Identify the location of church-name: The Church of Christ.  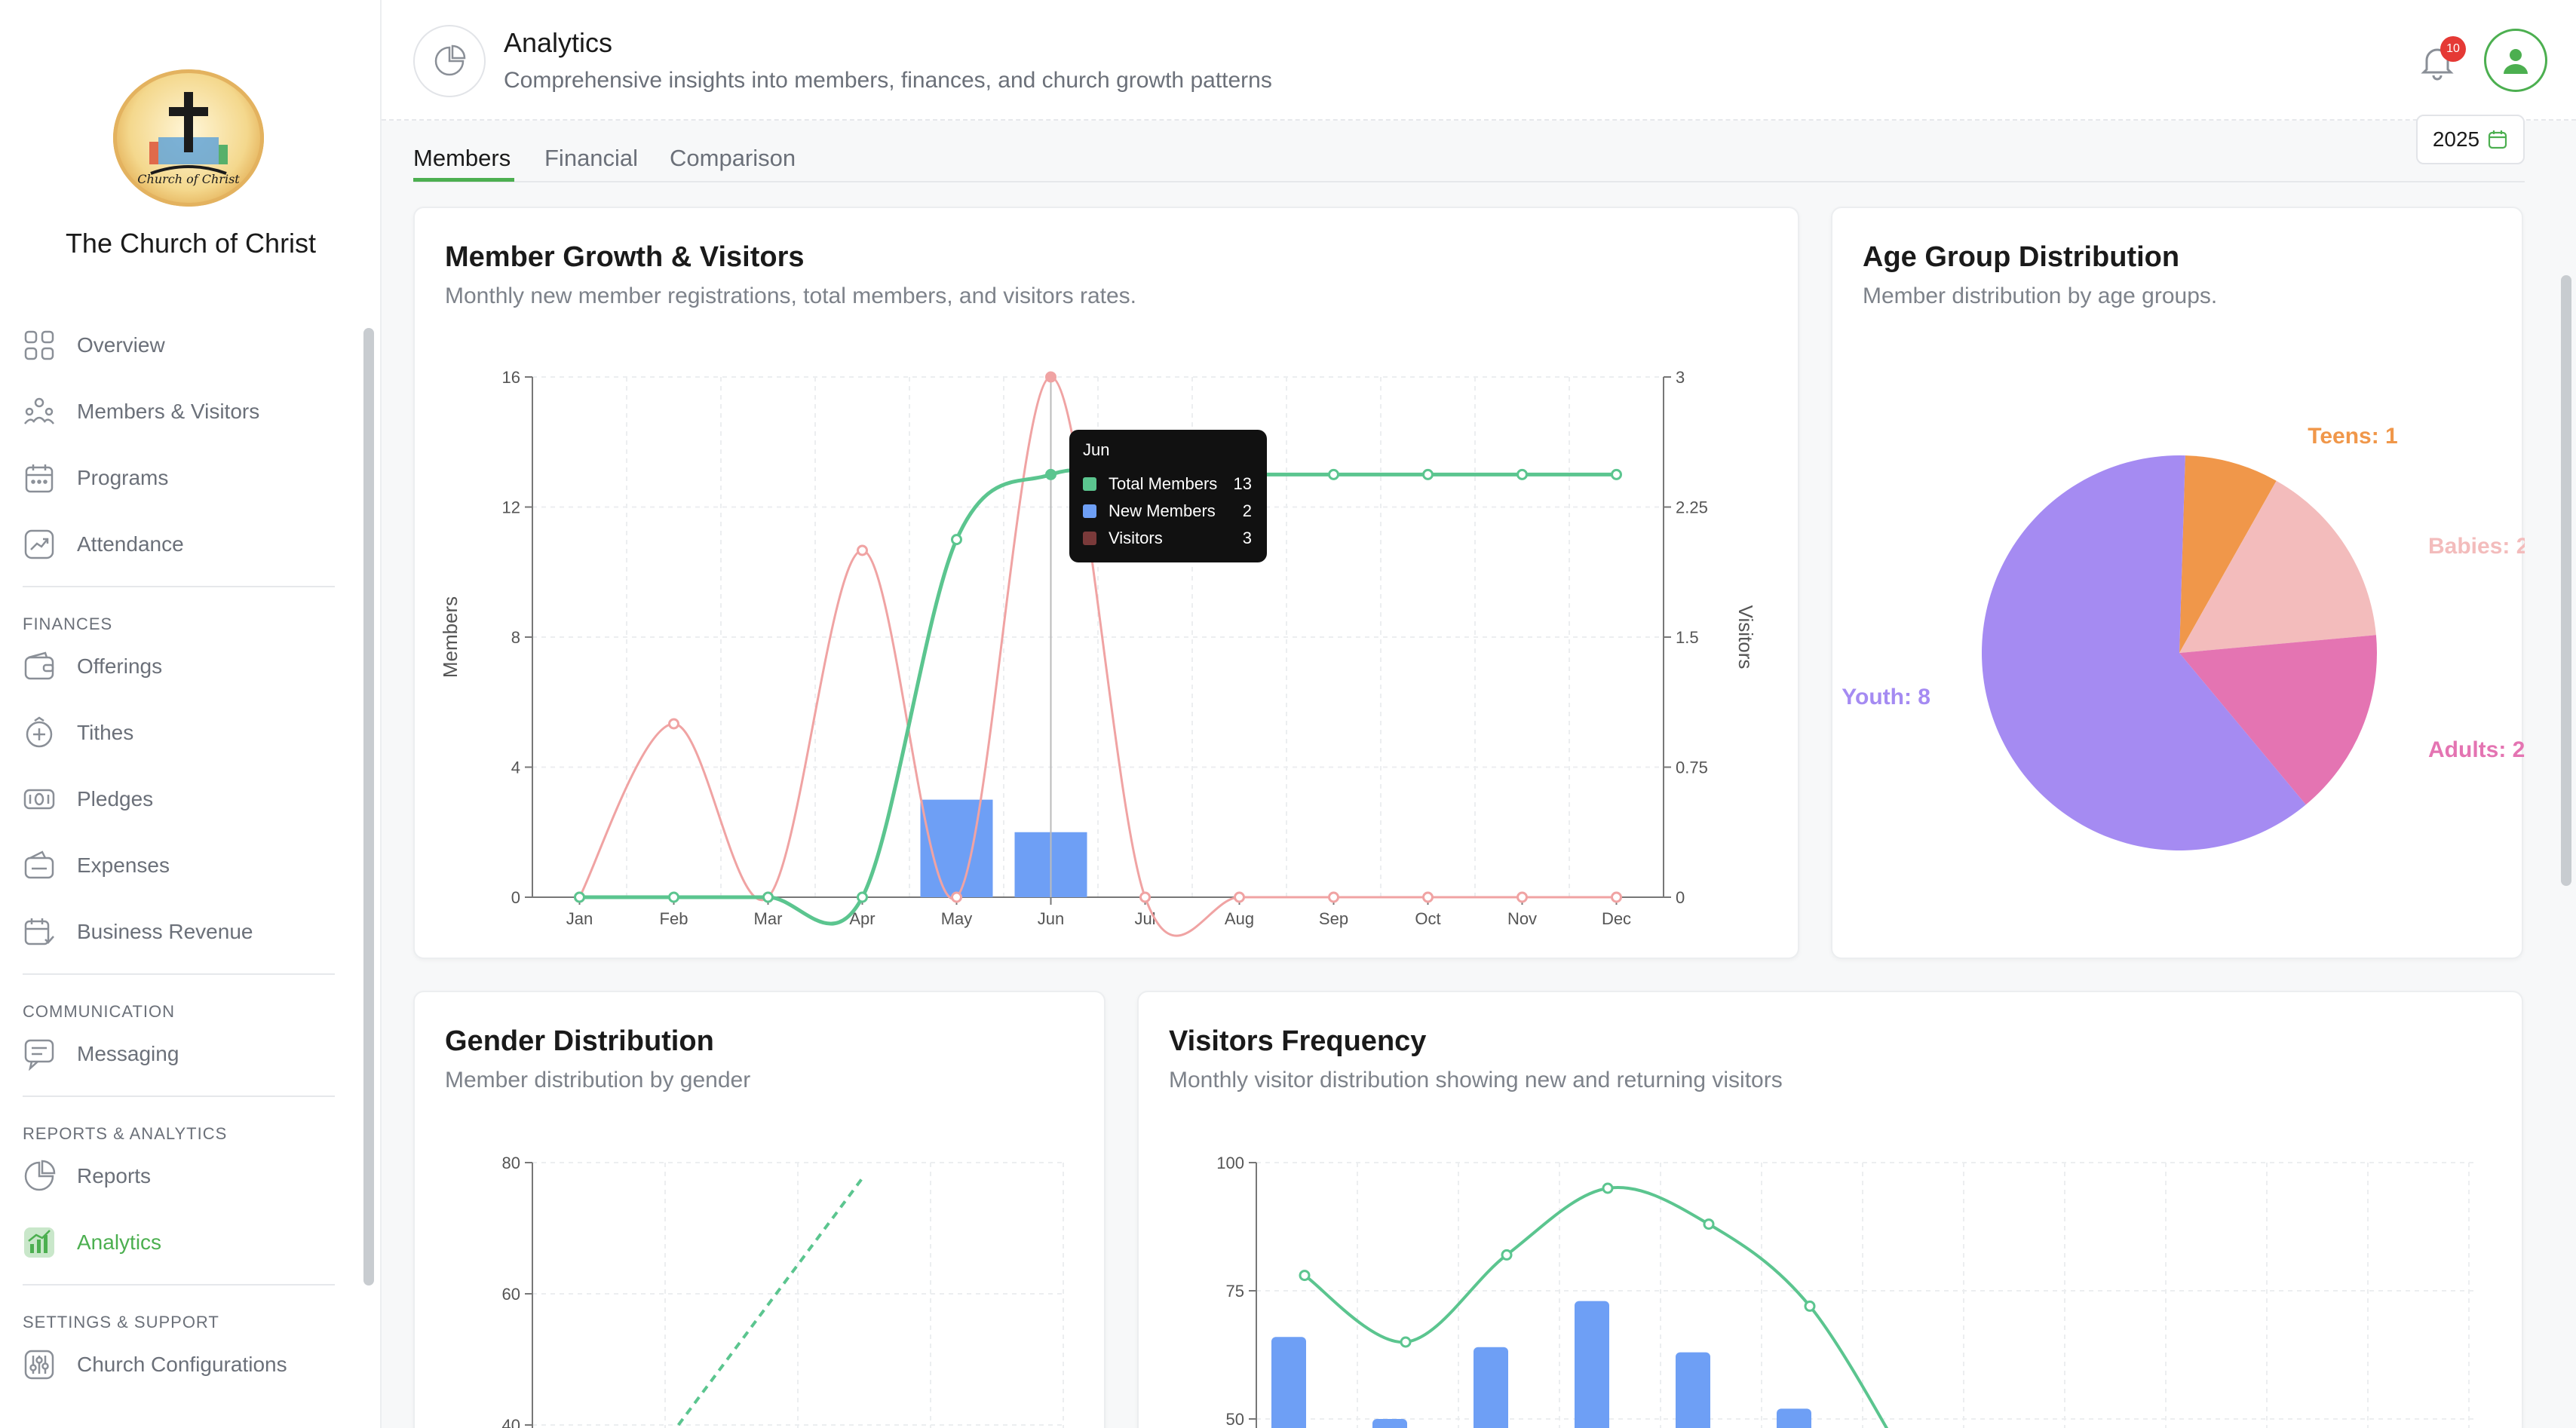
(191, 243).